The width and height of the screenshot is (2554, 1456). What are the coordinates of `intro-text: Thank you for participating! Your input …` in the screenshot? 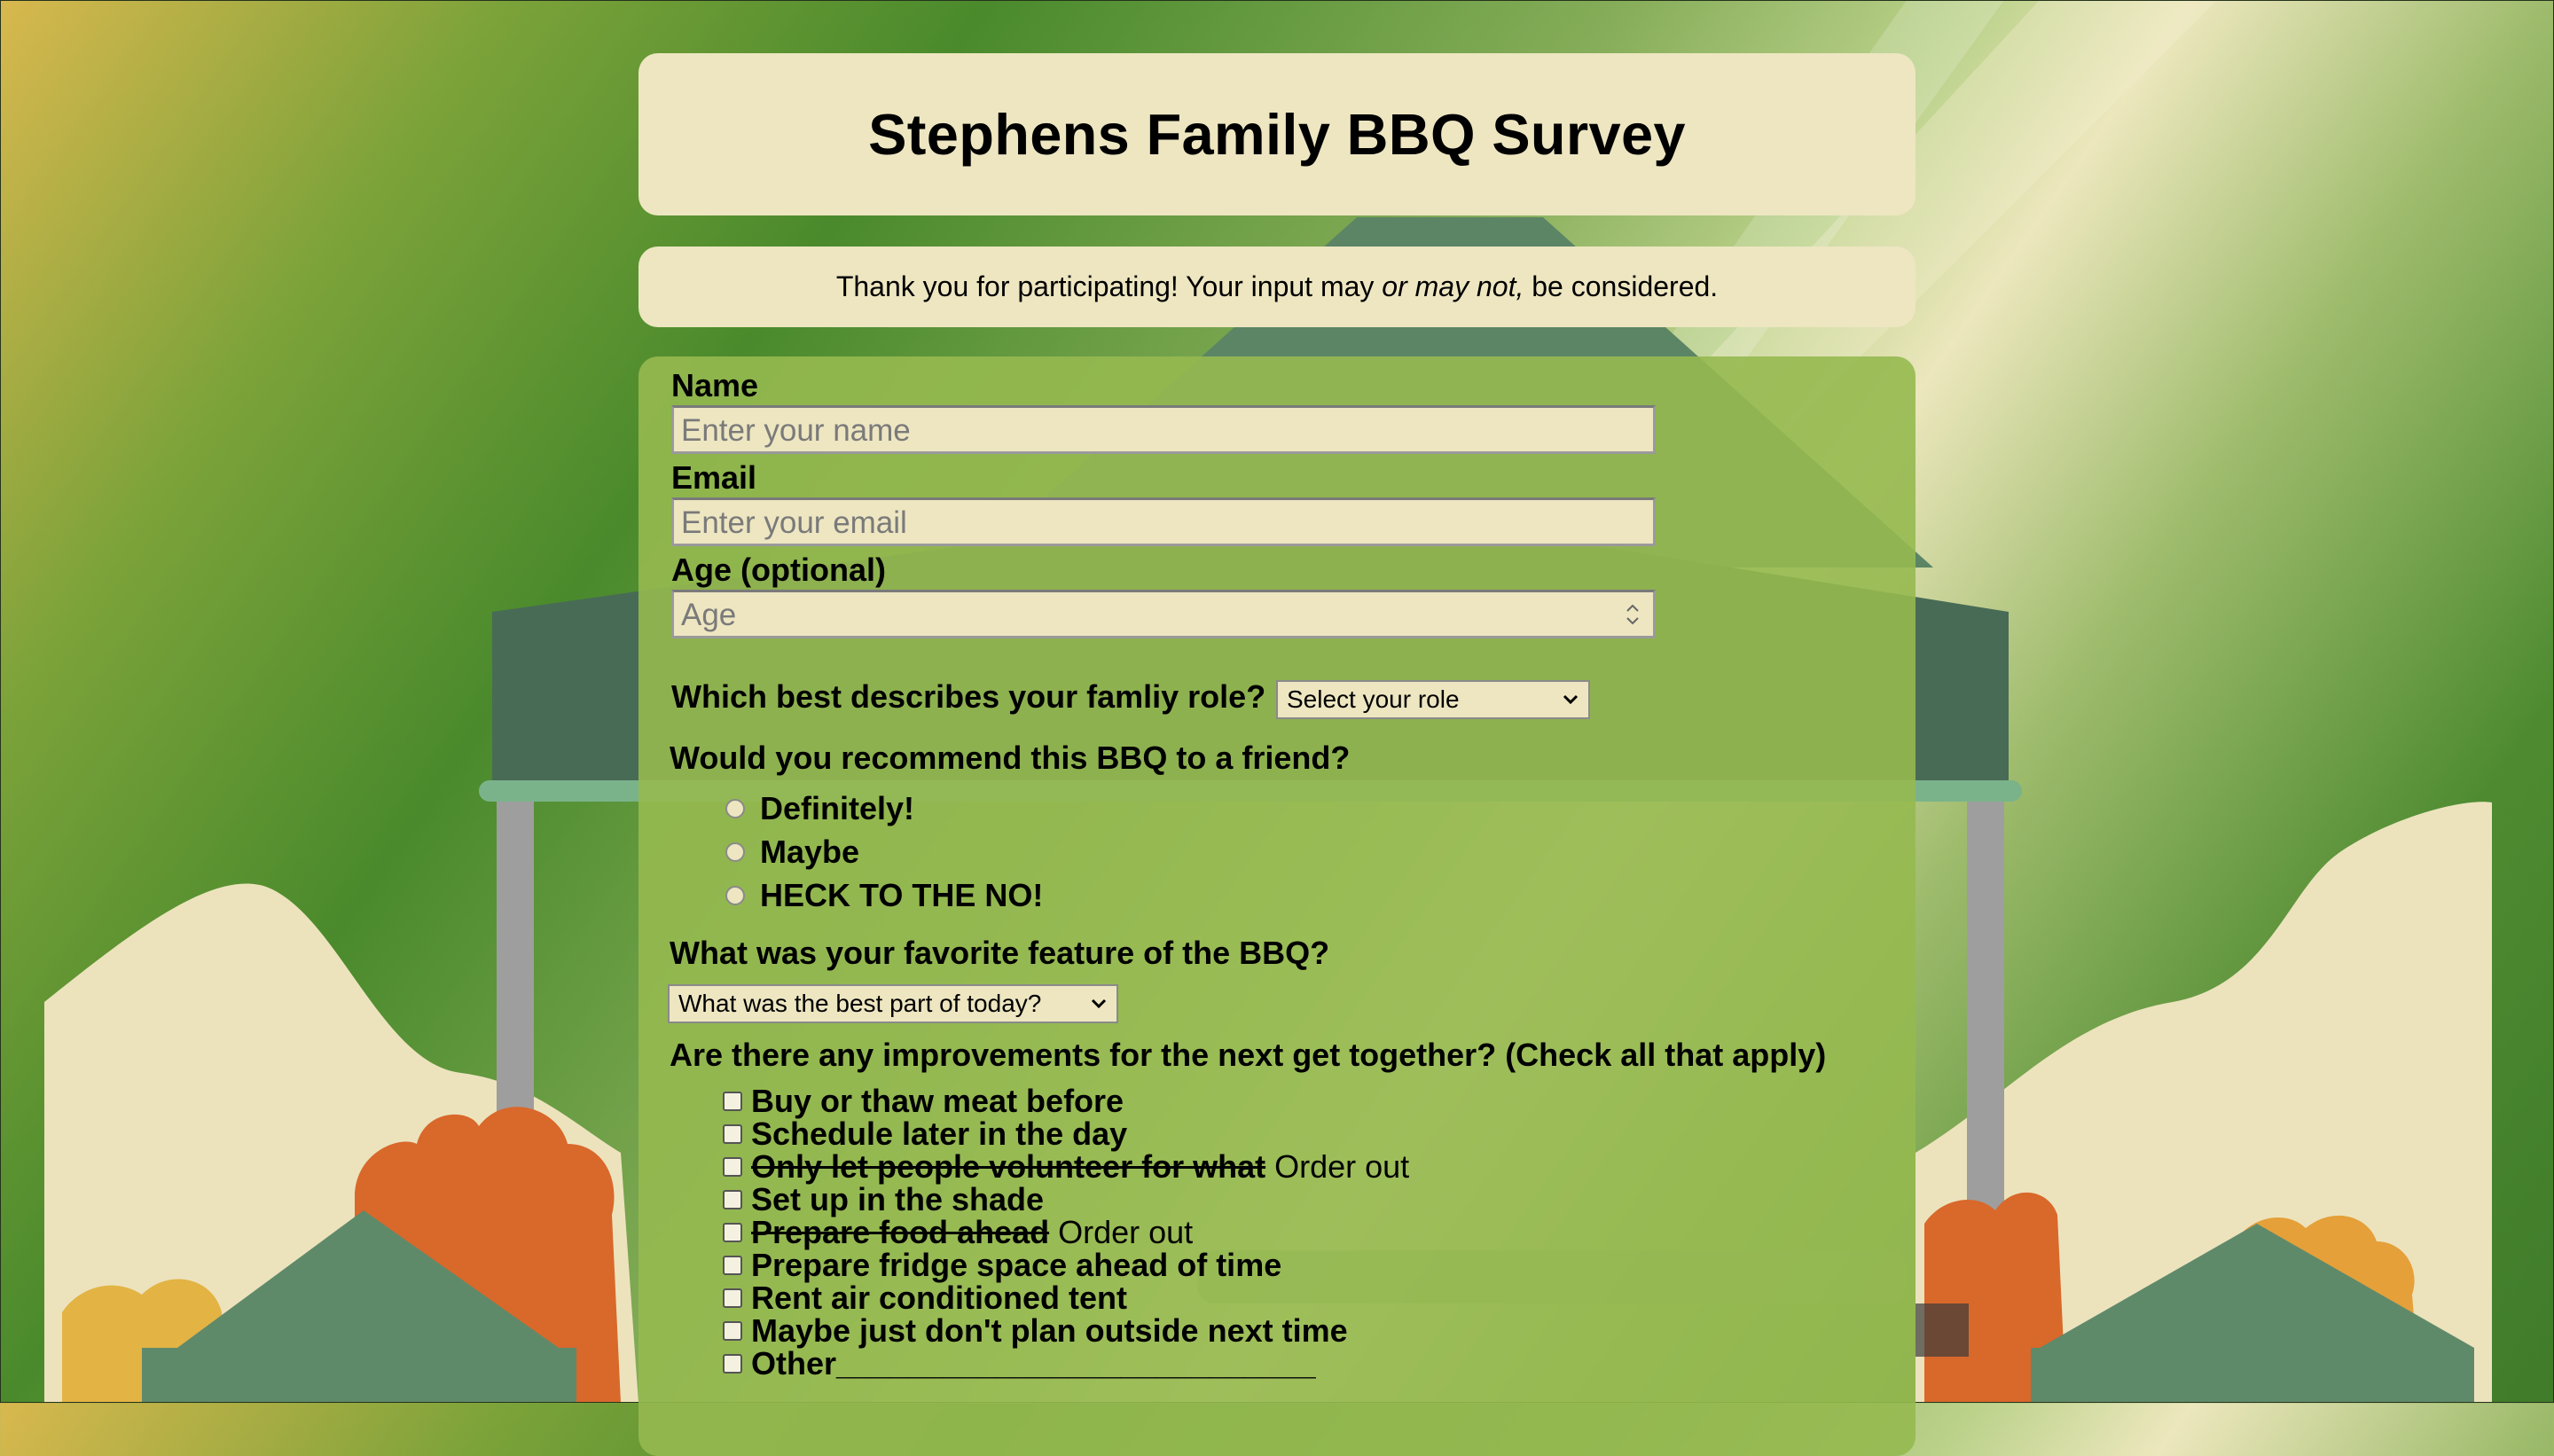 It's located at (1277, 286).